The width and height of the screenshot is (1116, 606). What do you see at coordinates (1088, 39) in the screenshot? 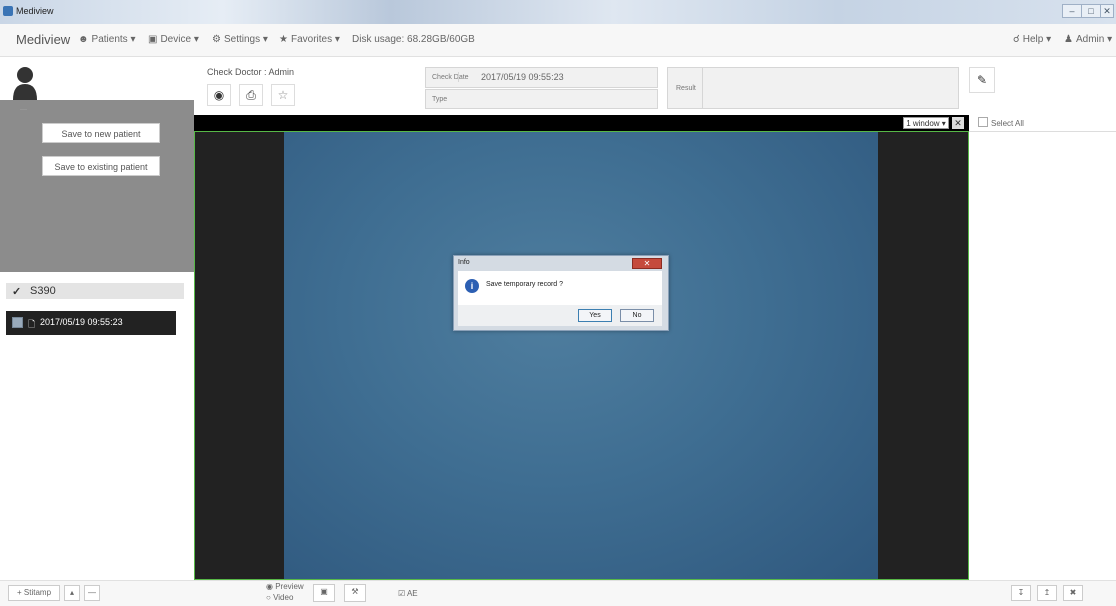
I see `menu-admin: ♟ Admin ▾` at bounding box center [1088, 39].